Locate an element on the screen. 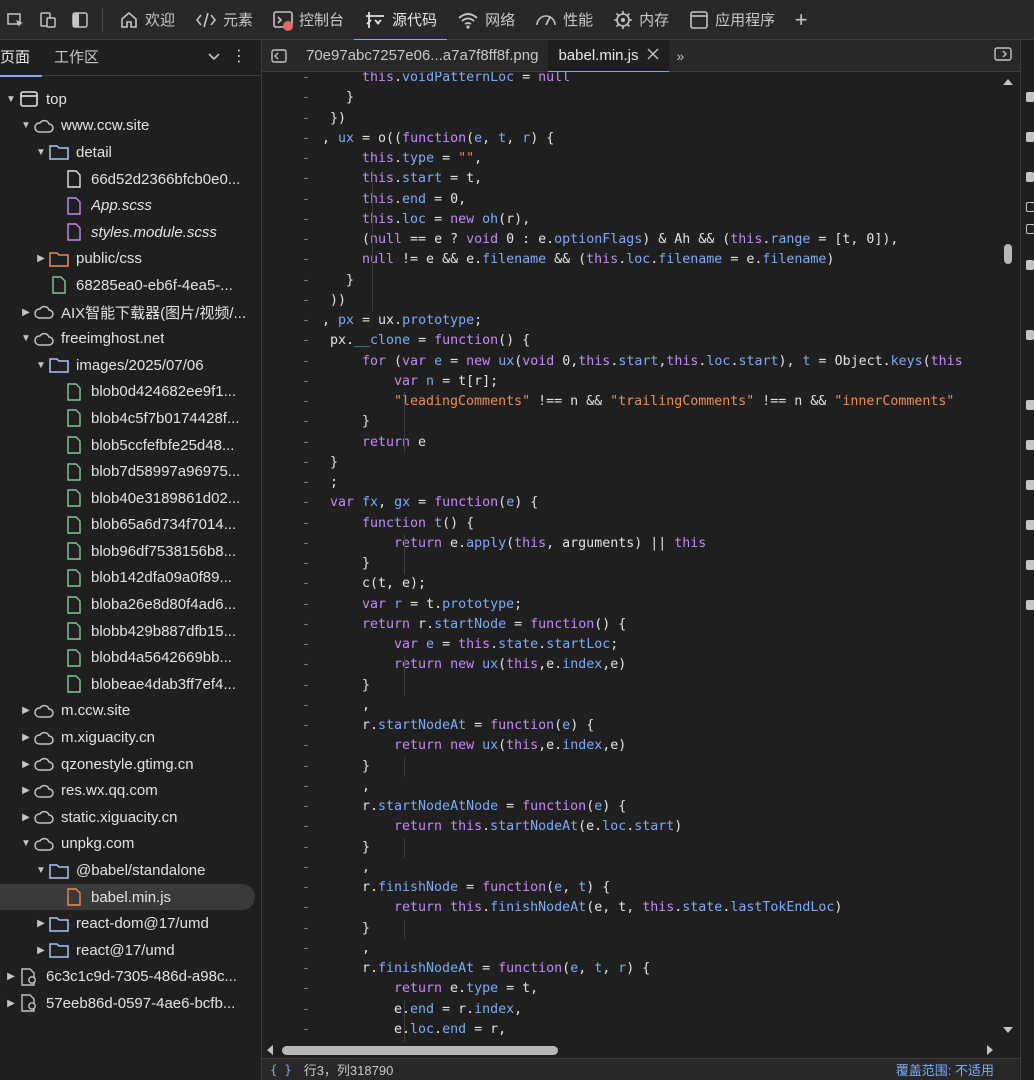 The image size is (1034, 1080). editor-tab-png: 70e97abc7257e06...a7a7f8ff8f.png is located at coordinates (422, 56).